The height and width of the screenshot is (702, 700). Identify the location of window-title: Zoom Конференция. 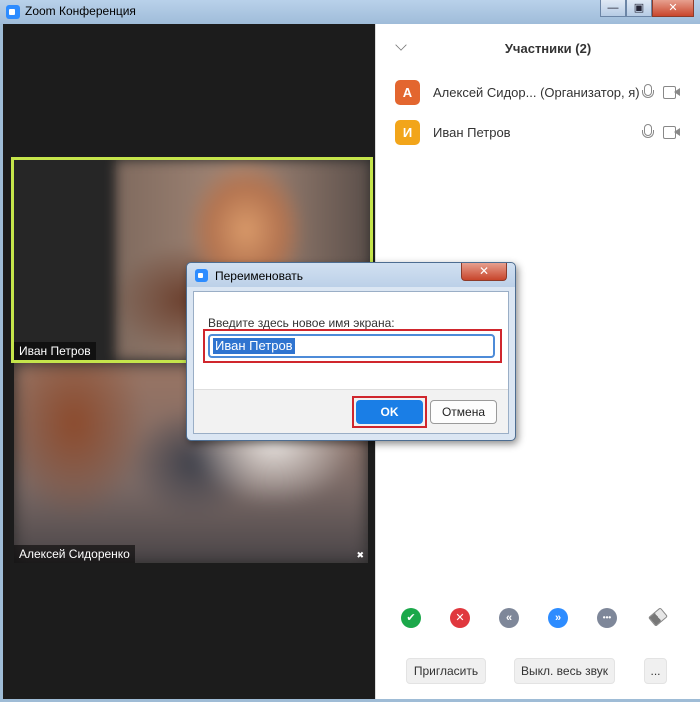
(80, 11).